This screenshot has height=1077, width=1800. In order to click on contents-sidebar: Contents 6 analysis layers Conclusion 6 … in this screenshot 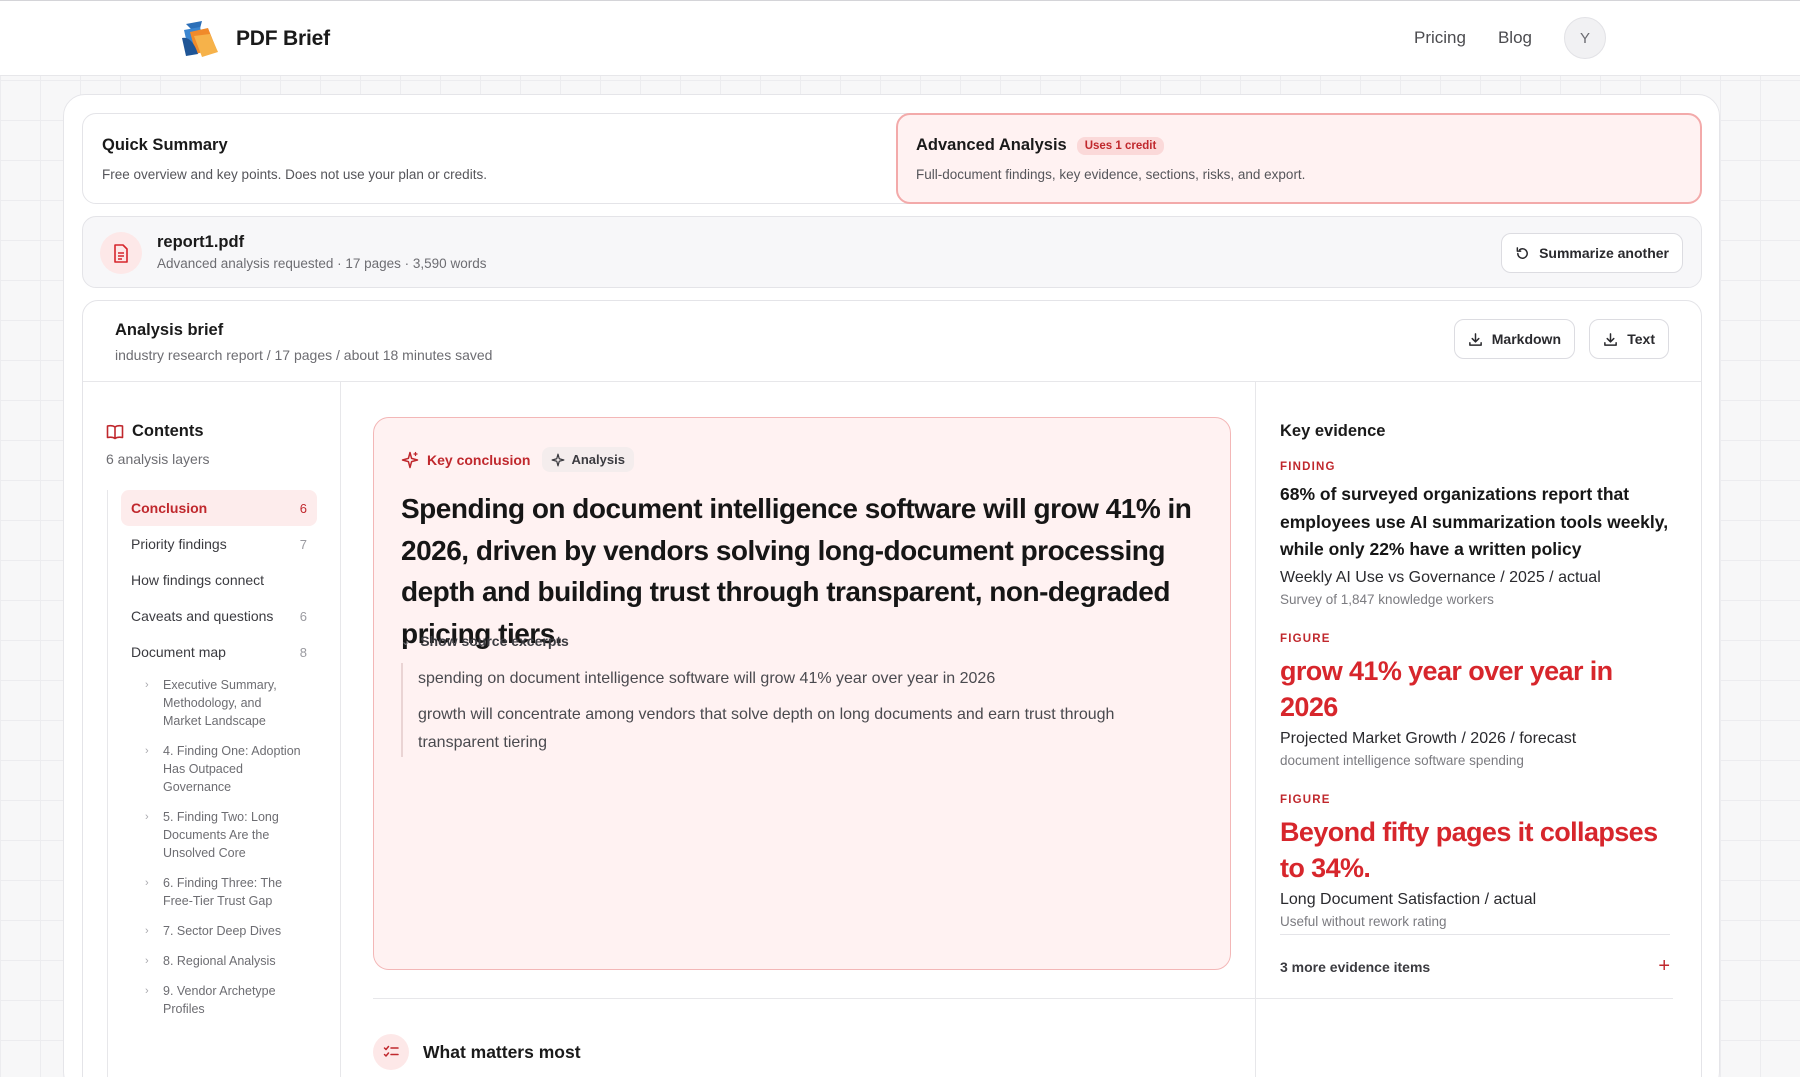, I will do `click(212, 729)`.